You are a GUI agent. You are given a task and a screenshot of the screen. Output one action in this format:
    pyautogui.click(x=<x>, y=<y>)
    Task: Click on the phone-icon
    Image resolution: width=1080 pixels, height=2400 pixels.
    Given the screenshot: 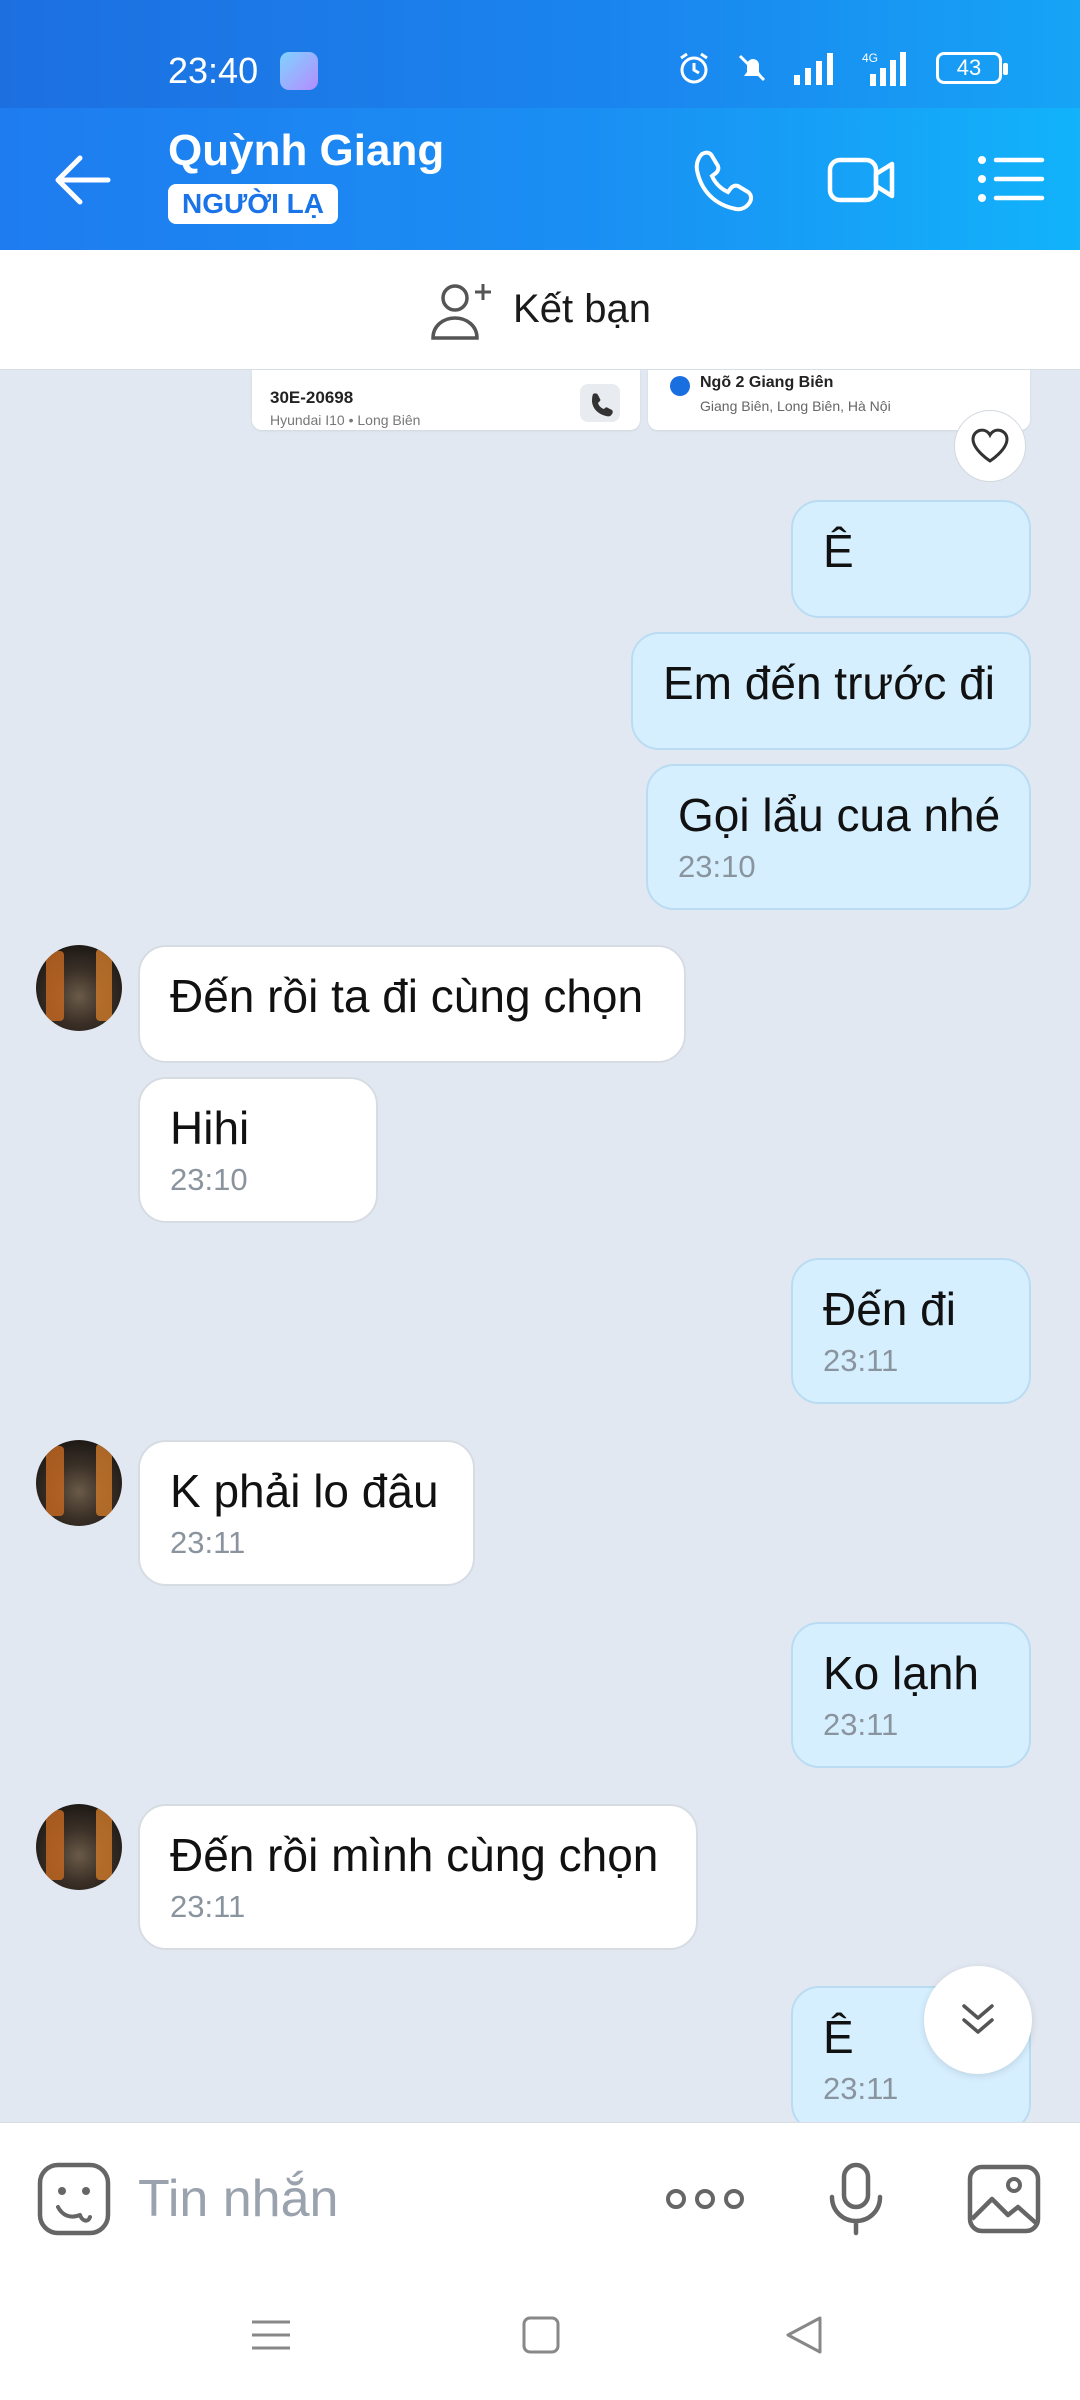 What is the action you would take?
    pyautogui.click(x=724, y=179)
    